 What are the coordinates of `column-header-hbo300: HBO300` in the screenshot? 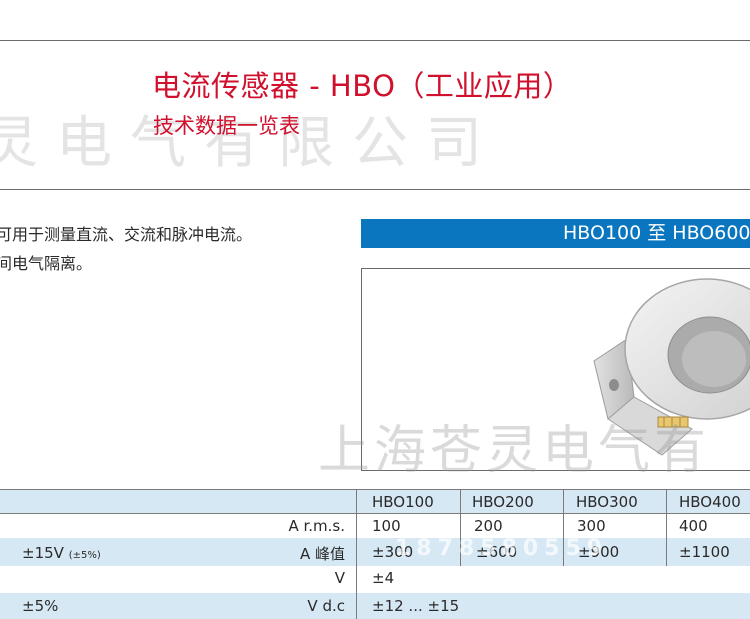 It's located at (607, 502).